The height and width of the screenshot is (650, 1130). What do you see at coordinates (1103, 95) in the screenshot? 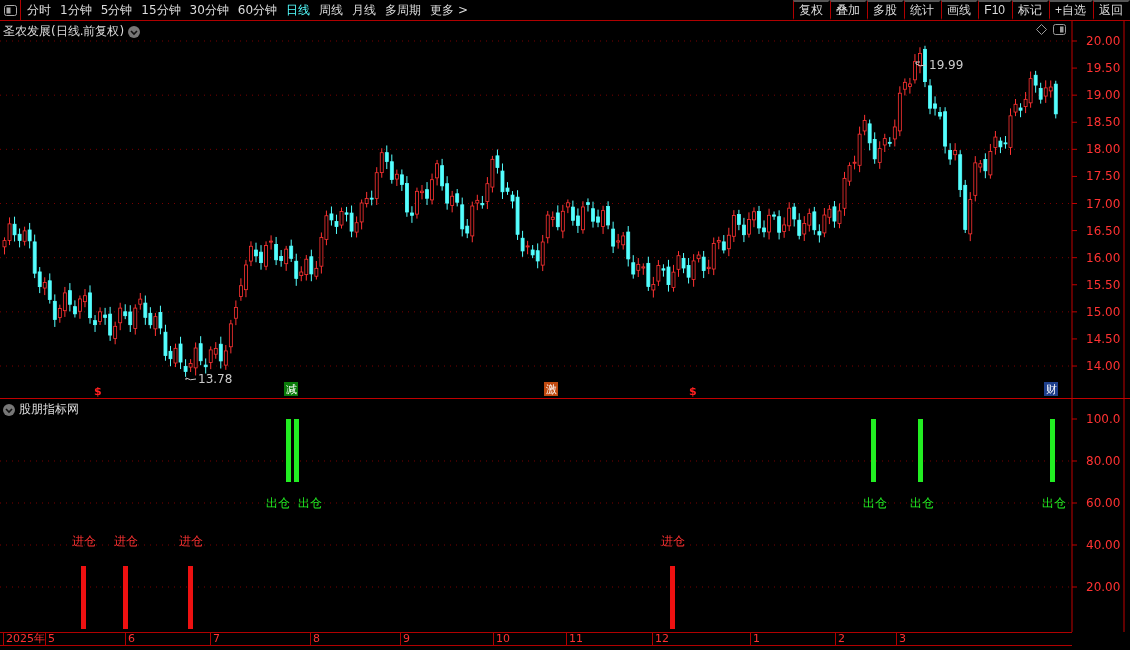
I see `price-tick-label: 19.00` at bounding box center [1103, 95].